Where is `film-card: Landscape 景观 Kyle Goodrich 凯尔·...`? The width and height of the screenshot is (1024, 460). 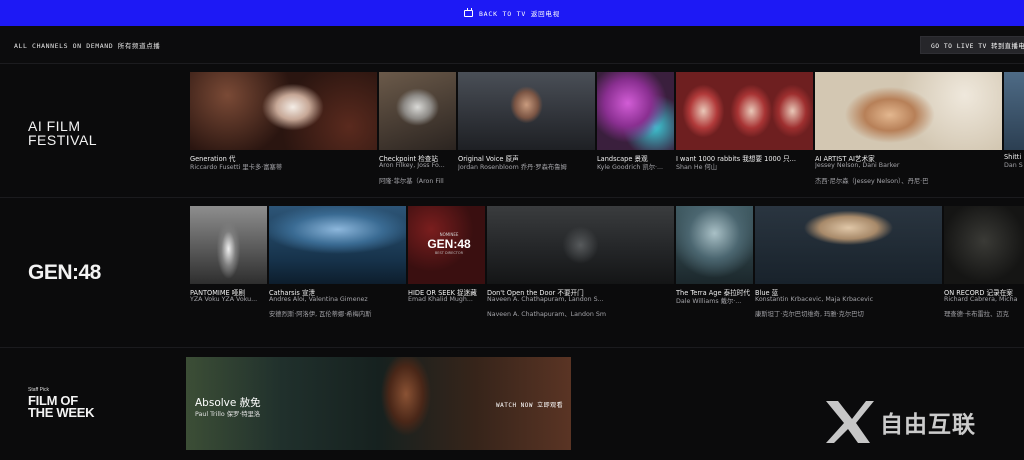
film-card: Landscape 景观 Kyle Goodrich 凯尔·... is located at coordinates (636, 131).